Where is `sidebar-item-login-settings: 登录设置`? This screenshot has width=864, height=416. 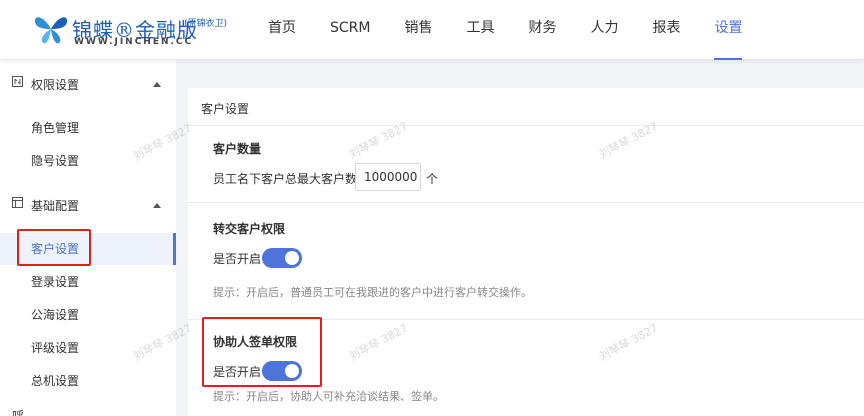 sidebar-item-login-settings: 登录设置 is located at coordinates (88, 282).